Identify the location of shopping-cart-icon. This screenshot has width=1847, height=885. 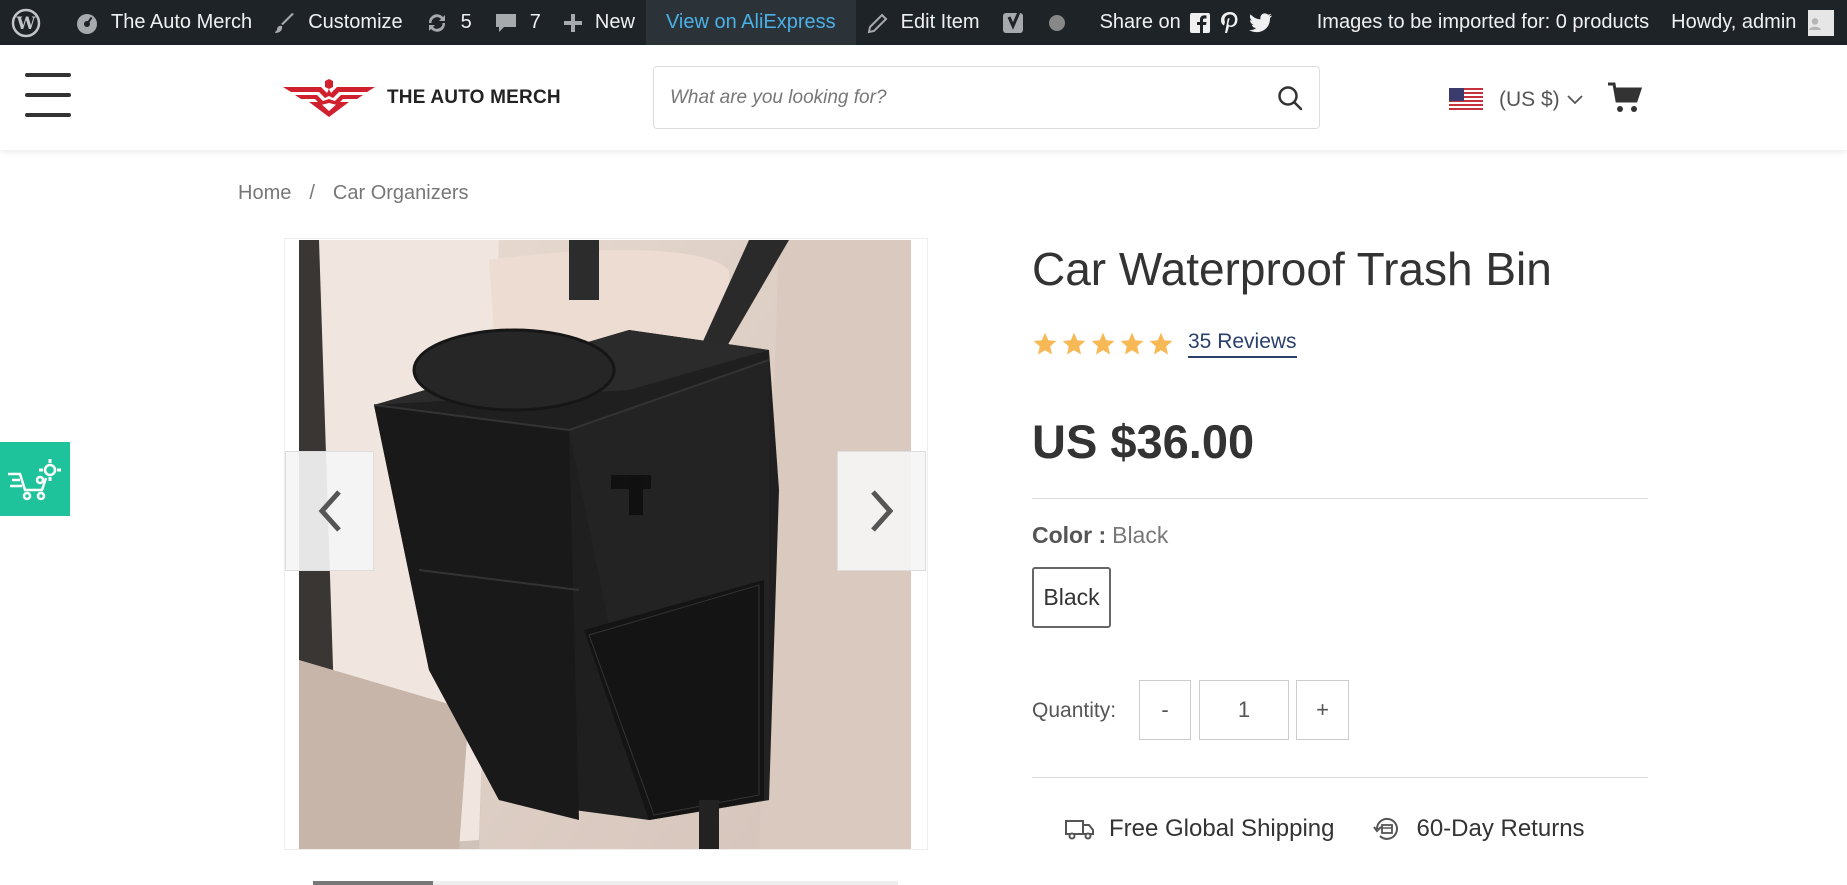
(1625, 97).